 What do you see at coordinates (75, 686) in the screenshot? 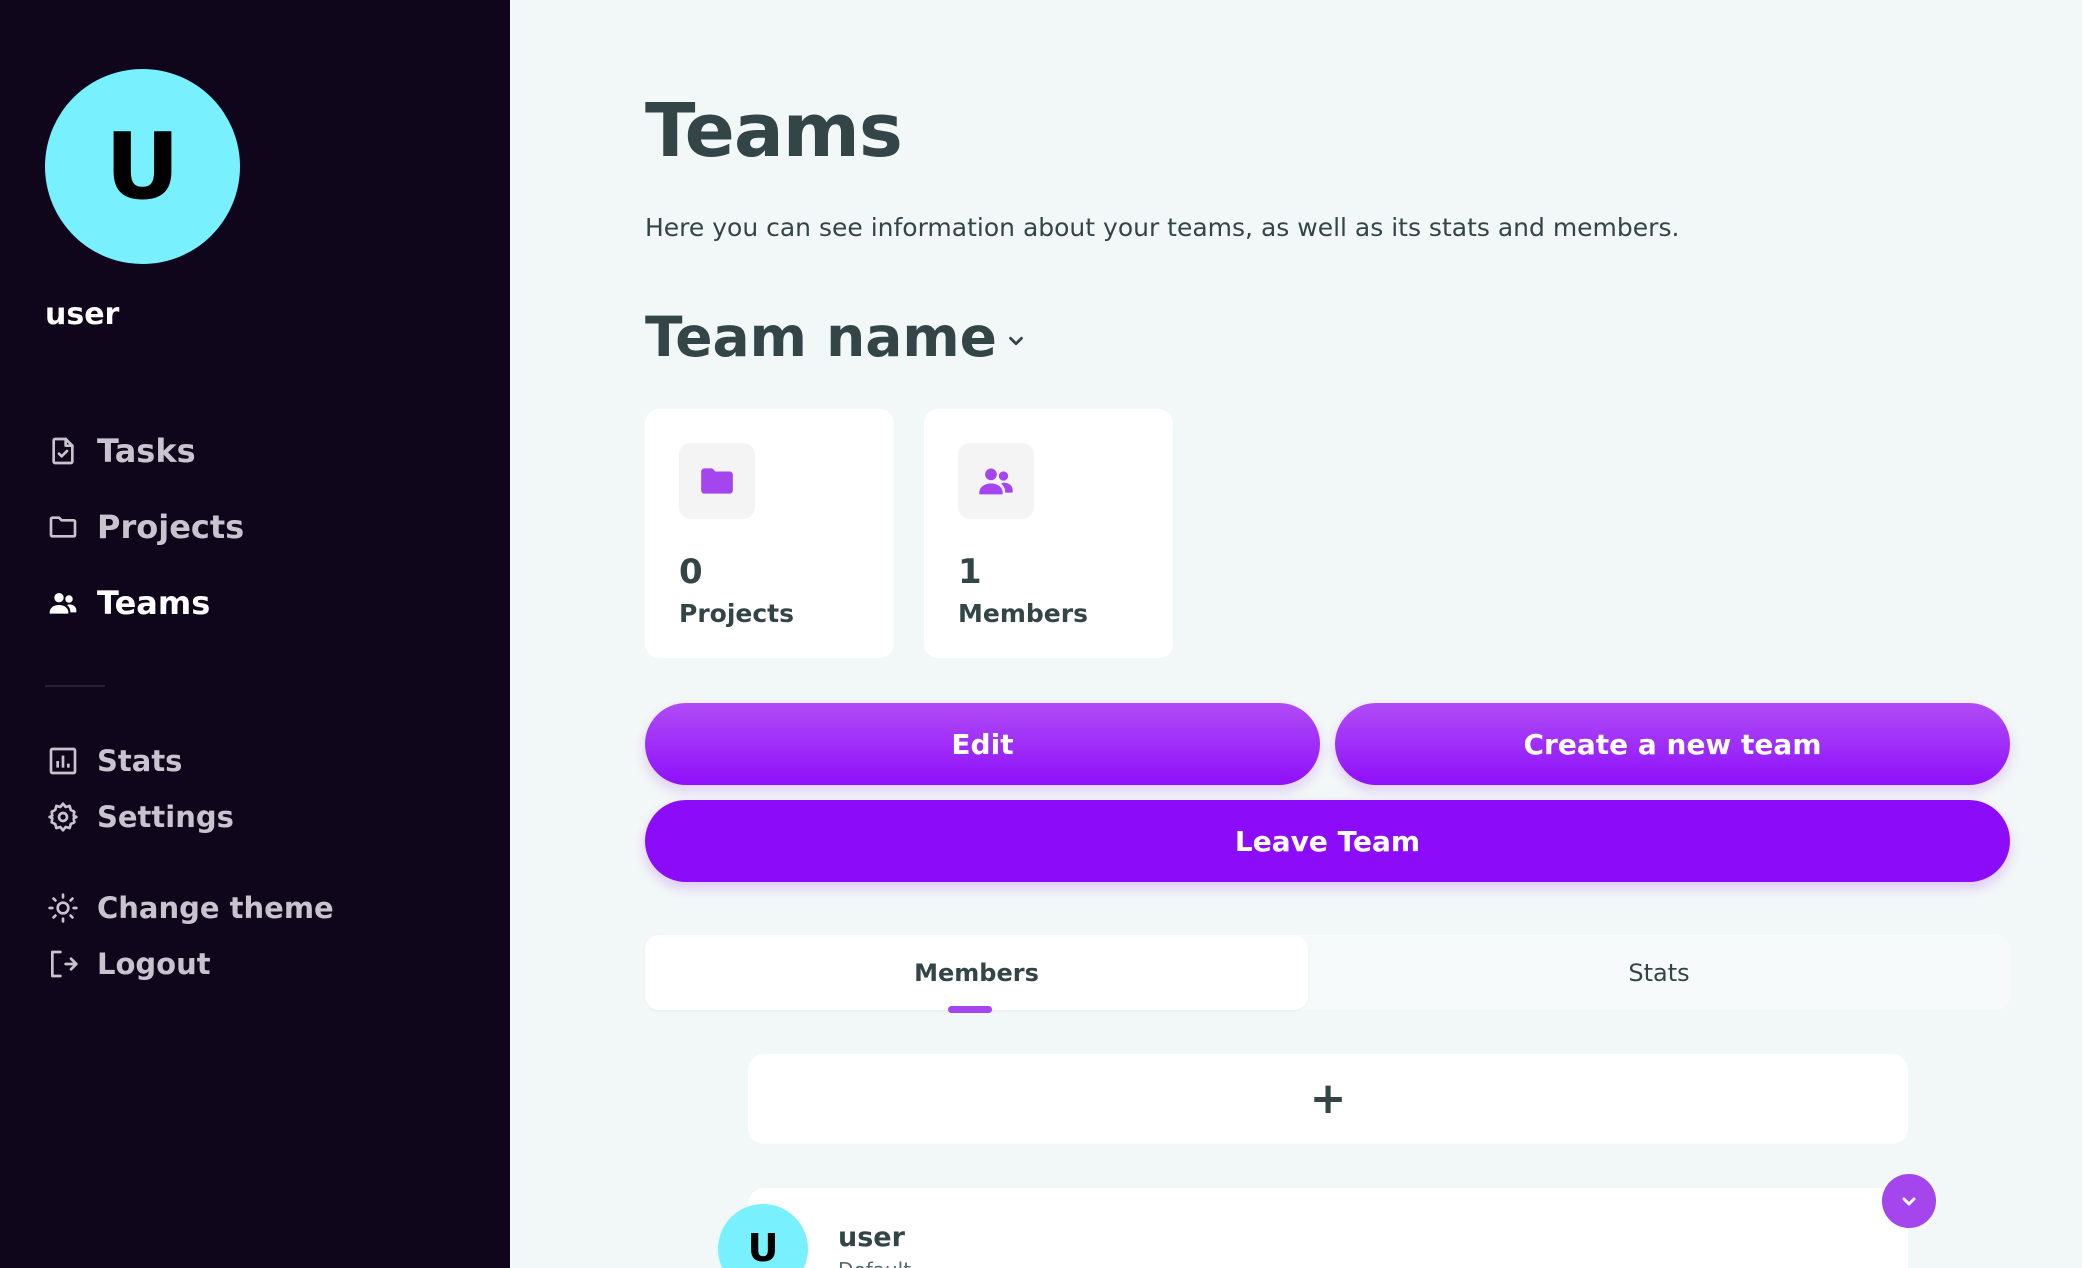
I see `sidebar-divider` at bounding box center [75, 686].